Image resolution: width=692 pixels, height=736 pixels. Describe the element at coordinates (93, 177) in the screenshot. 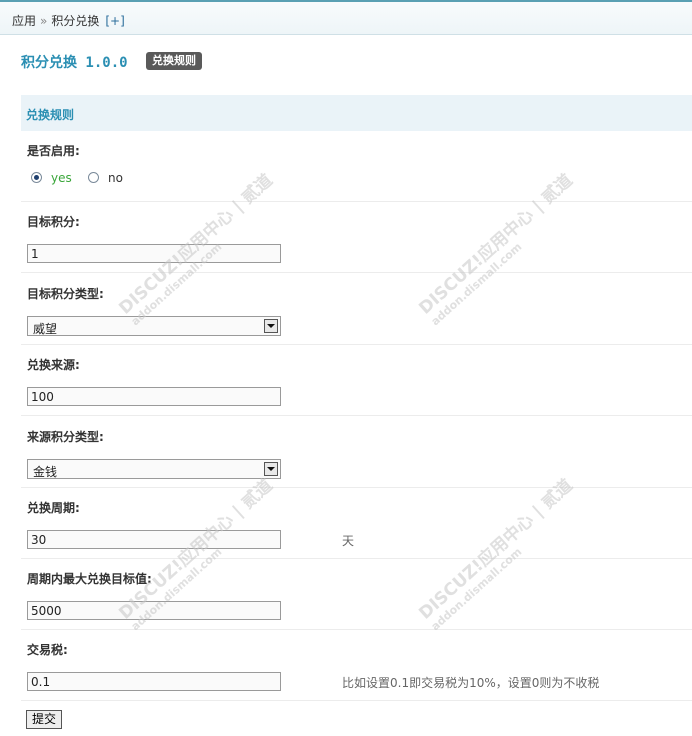

I see `enabled-no-radio` at that location.